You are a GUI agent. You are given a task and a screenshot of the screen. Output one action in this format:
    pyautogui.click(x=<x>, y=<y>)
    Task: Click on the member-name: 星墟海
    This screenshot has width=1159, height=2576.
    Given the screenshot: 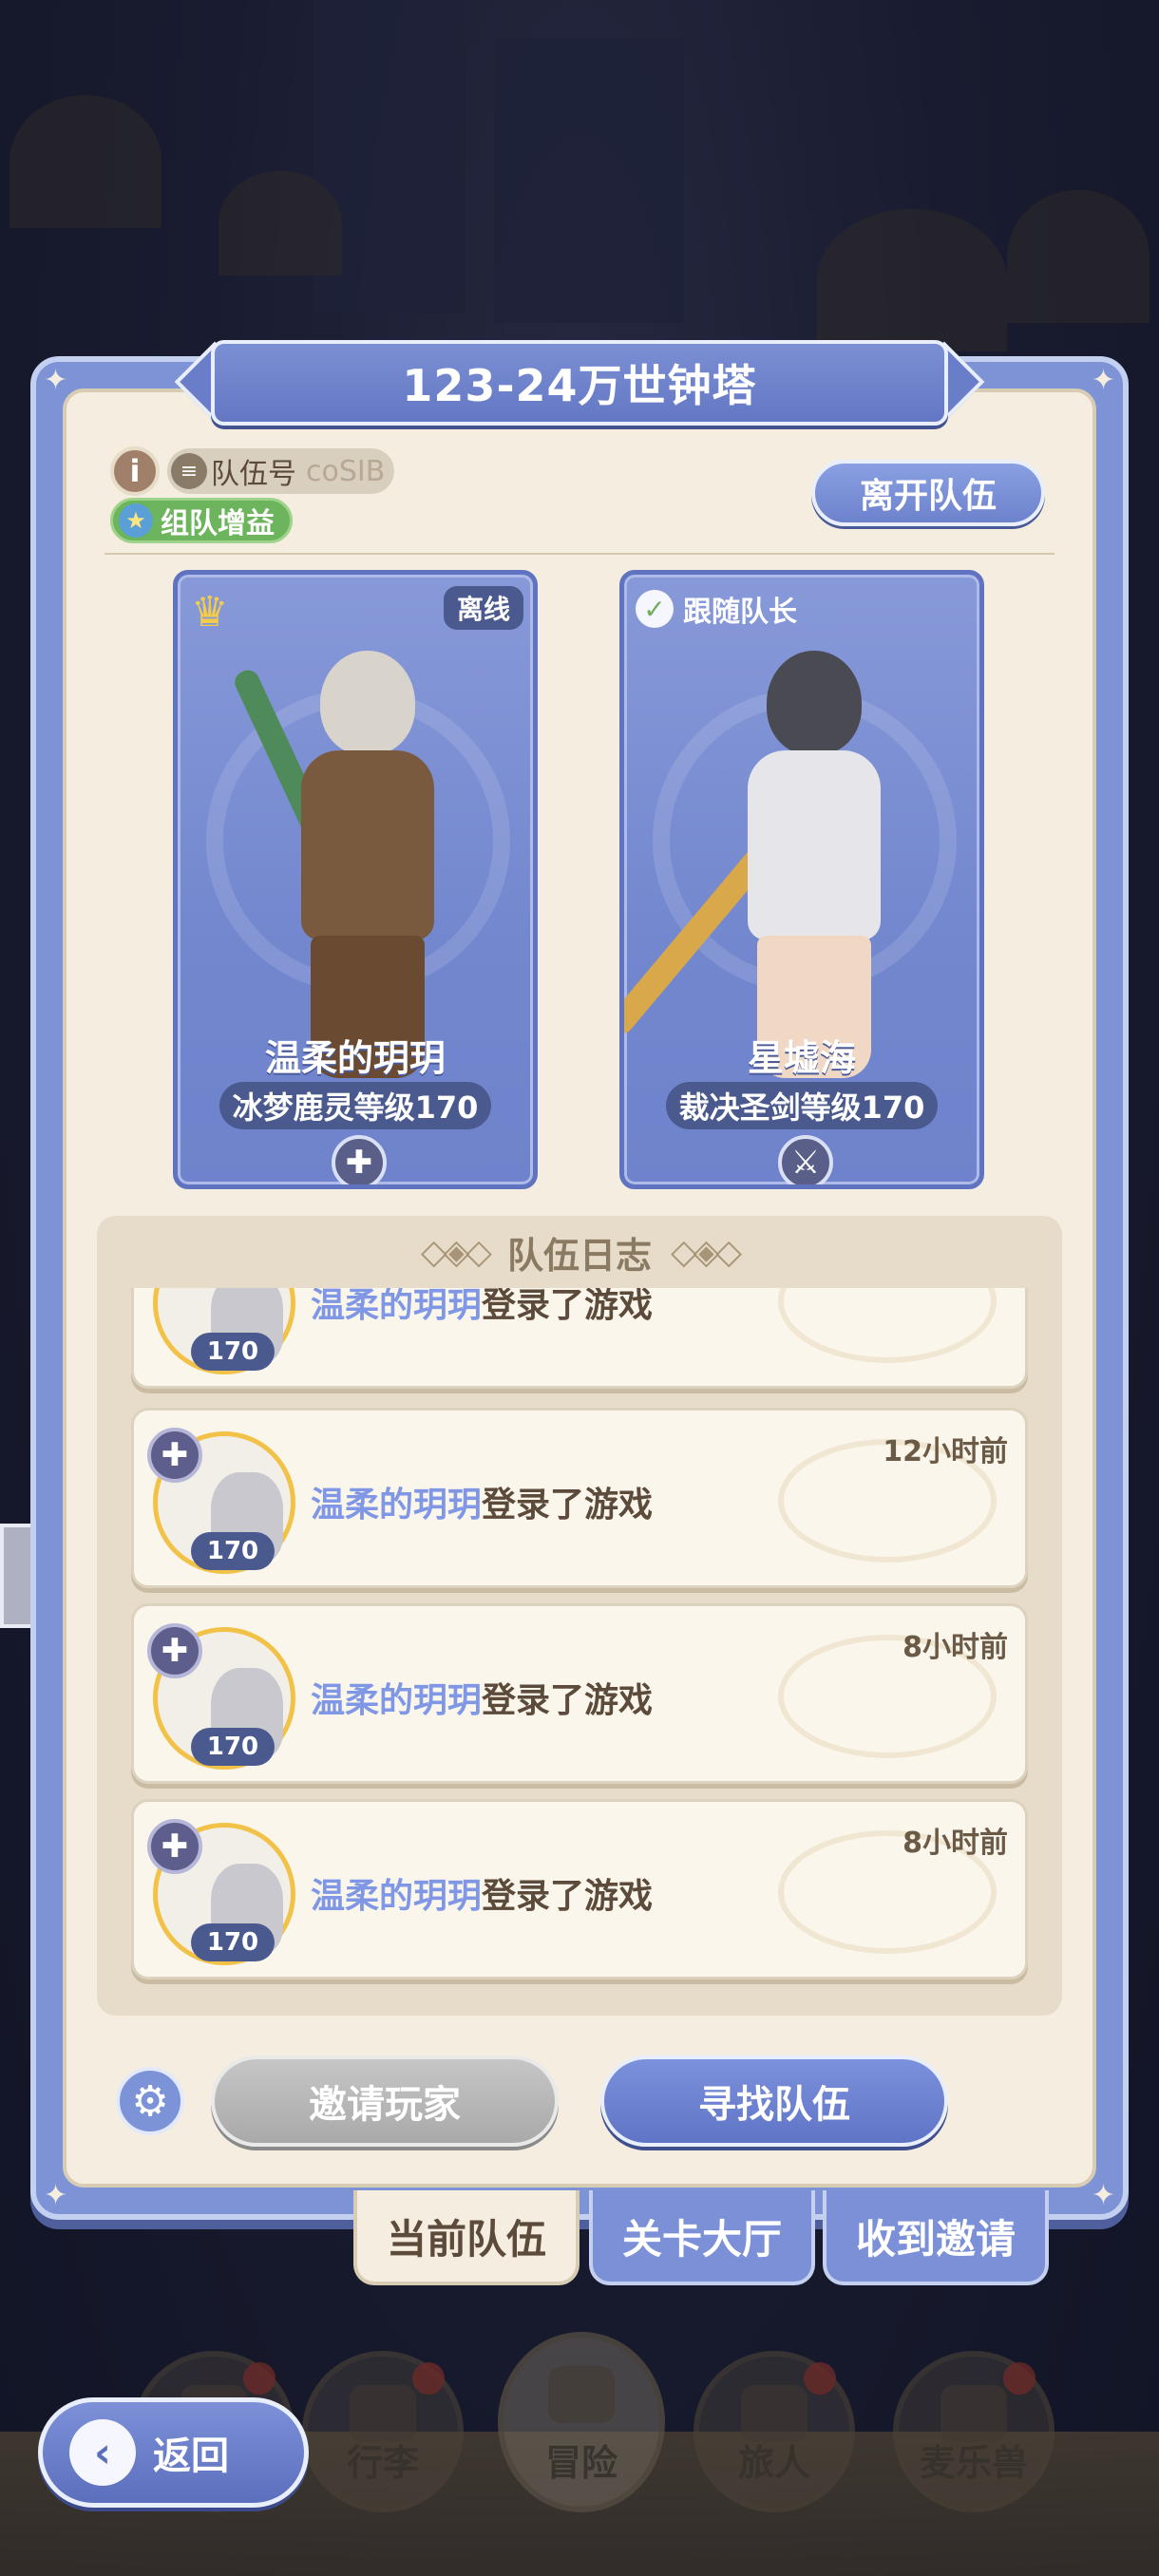 What is the action you would take?
    pyautogui.click(x=801, y=1058)
    